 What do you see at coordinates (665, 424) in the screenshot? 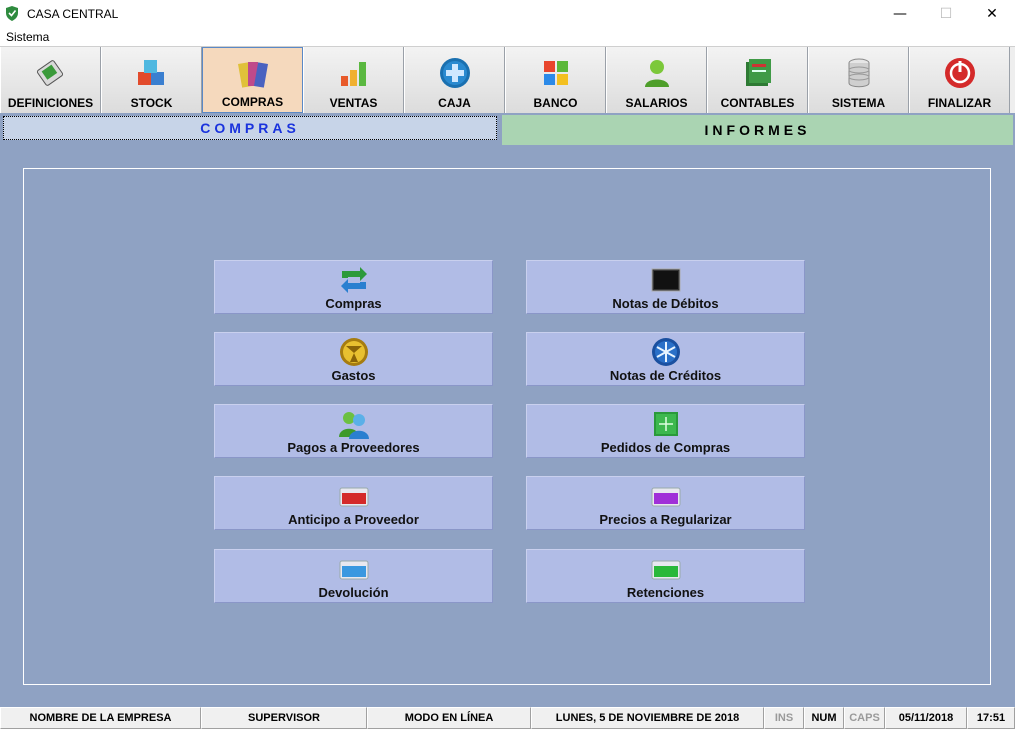
I see `green-box-icon` at bounding box center [665, 424].